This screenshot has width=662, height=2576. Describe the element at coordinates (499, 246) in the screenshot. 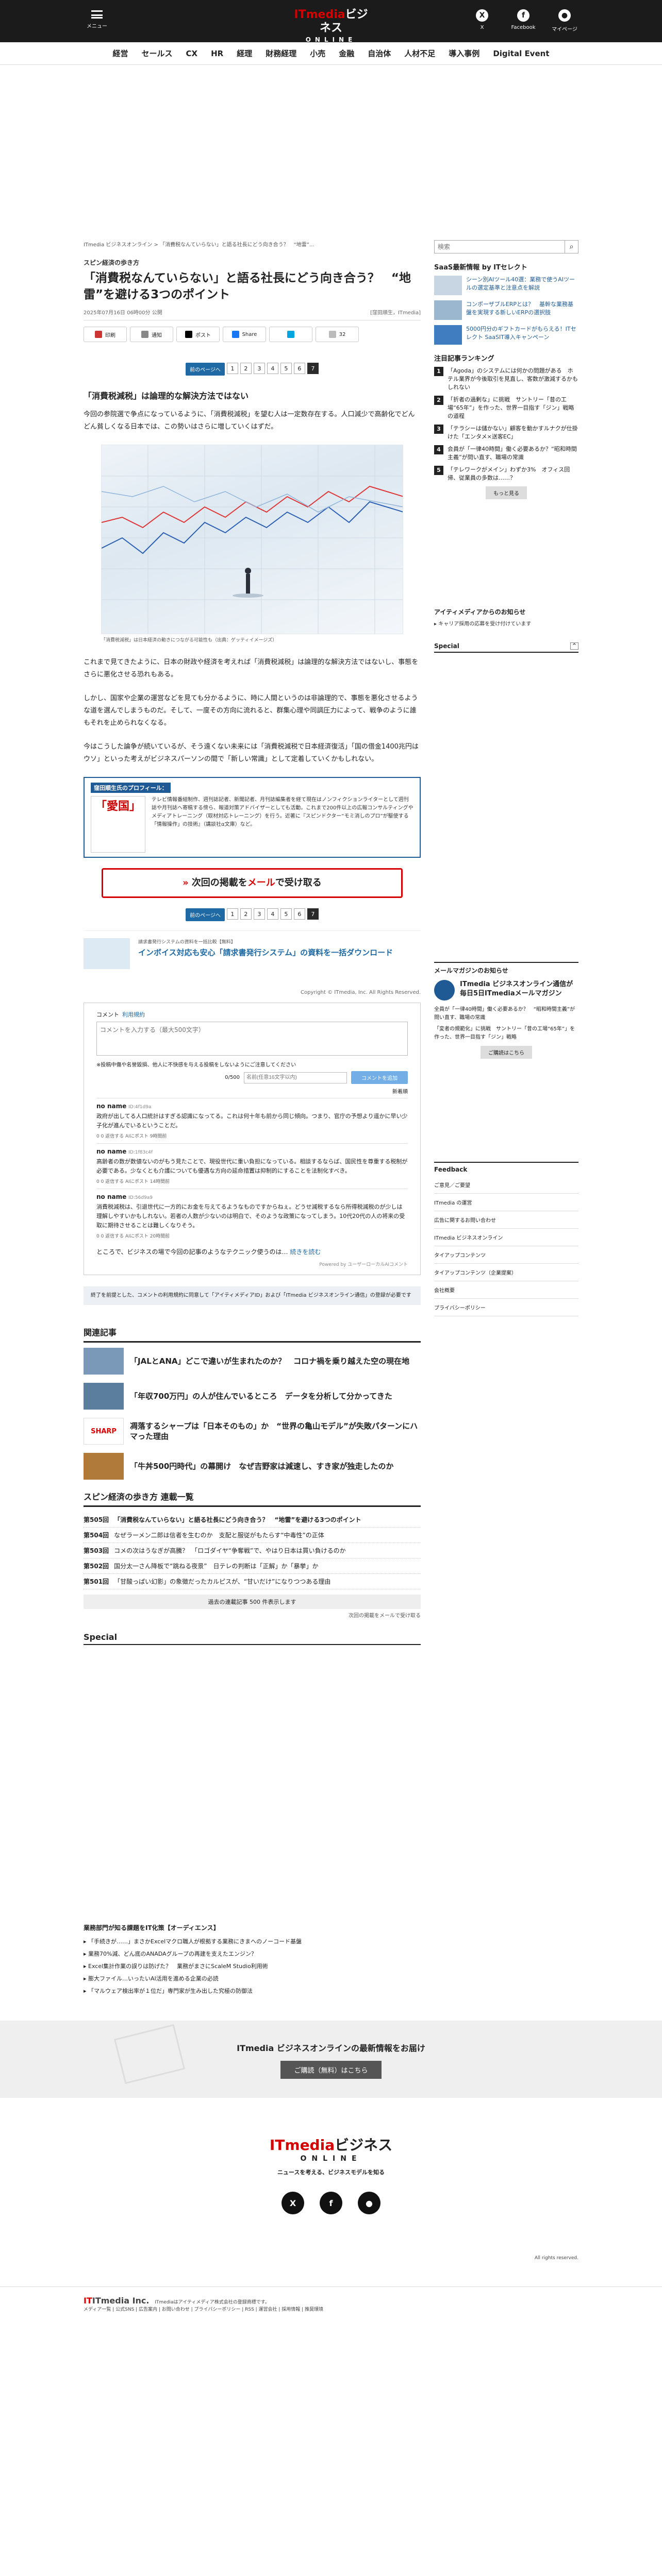

I see `search-input` at that location.